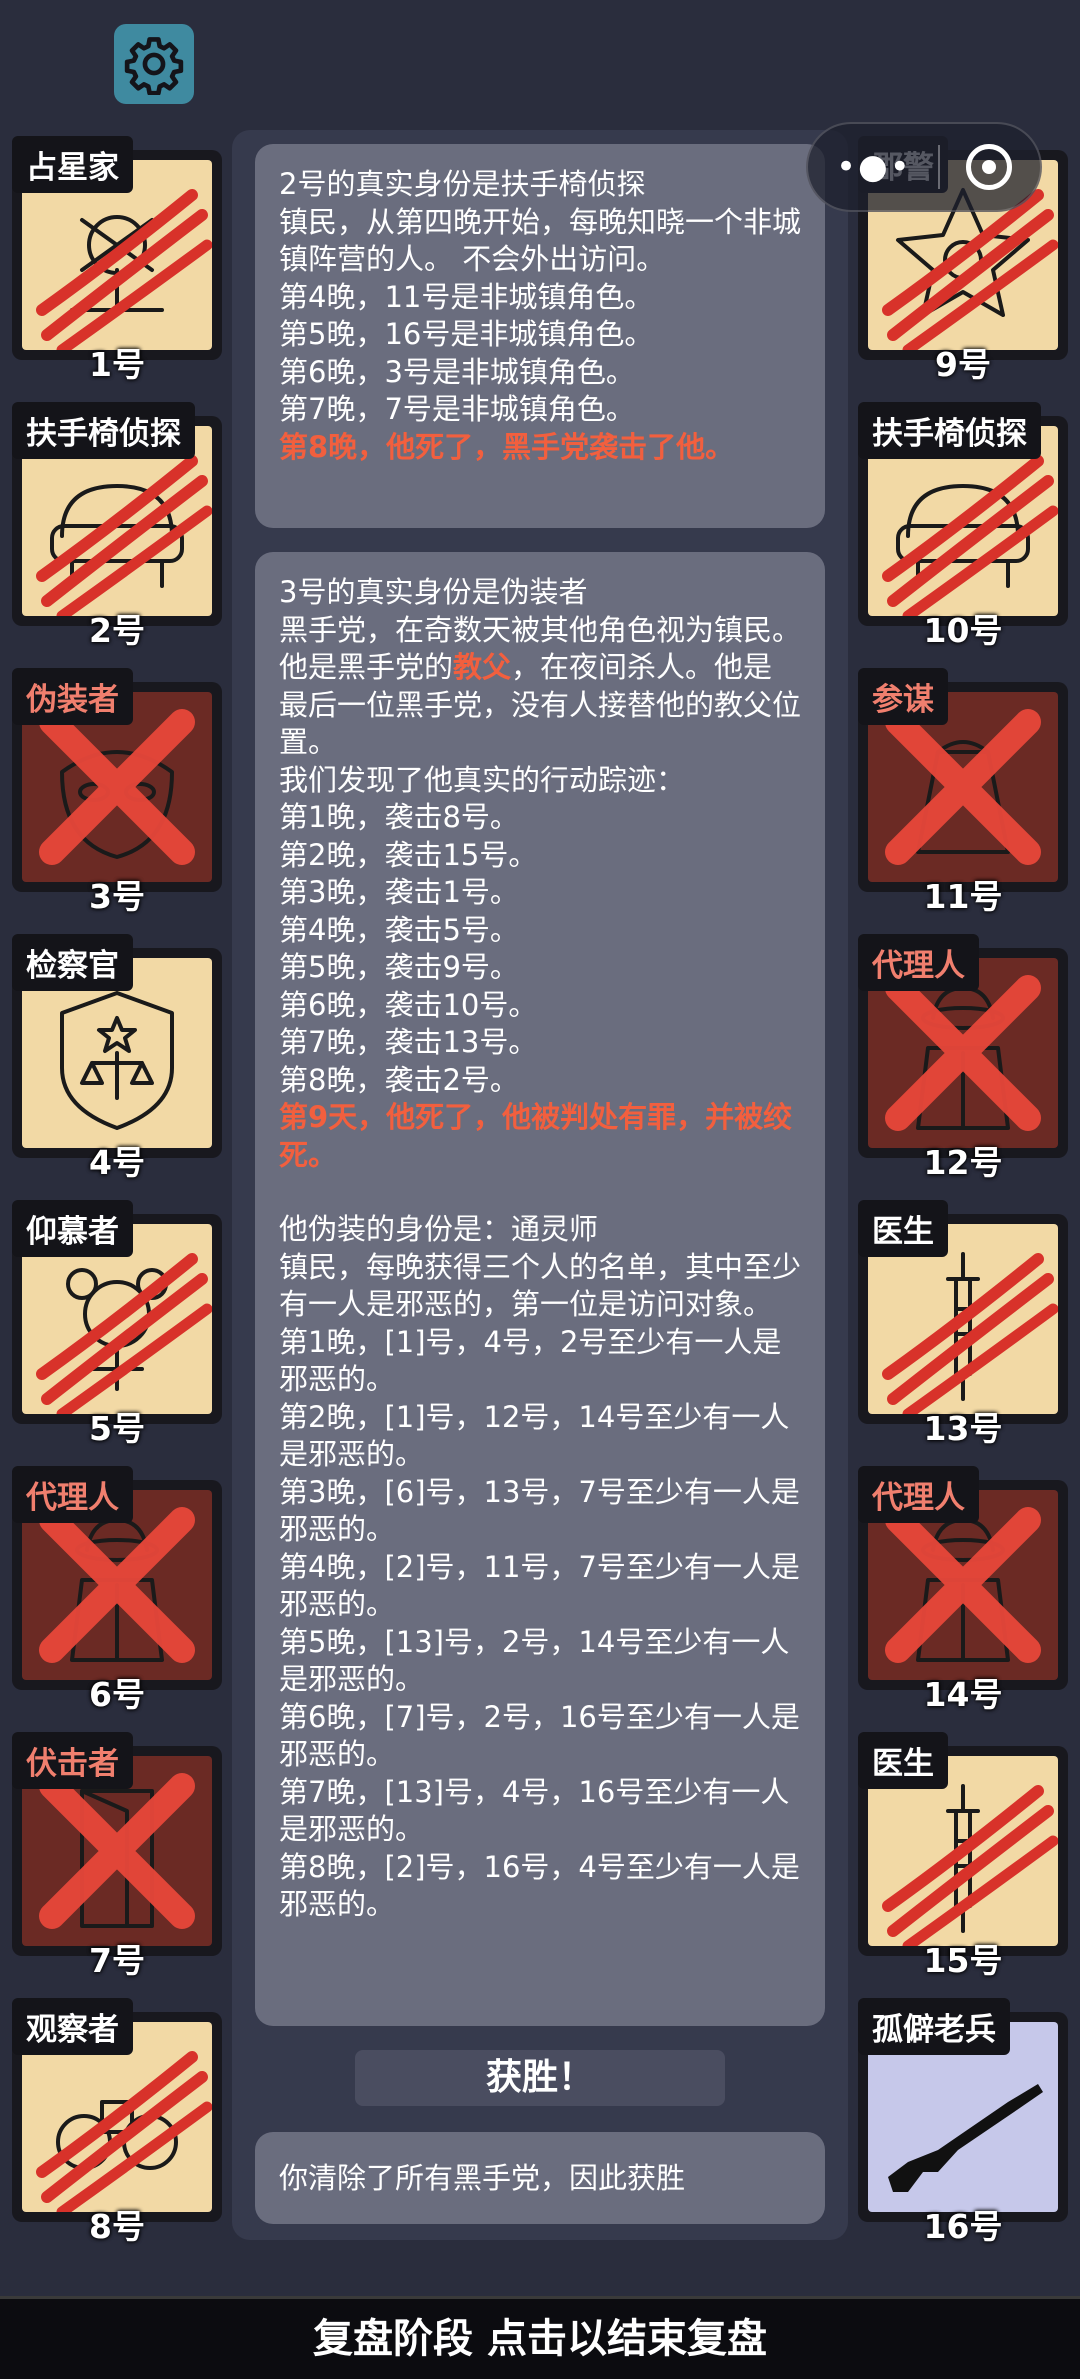  I want to click on player-number: 9号, so click(963, 364).